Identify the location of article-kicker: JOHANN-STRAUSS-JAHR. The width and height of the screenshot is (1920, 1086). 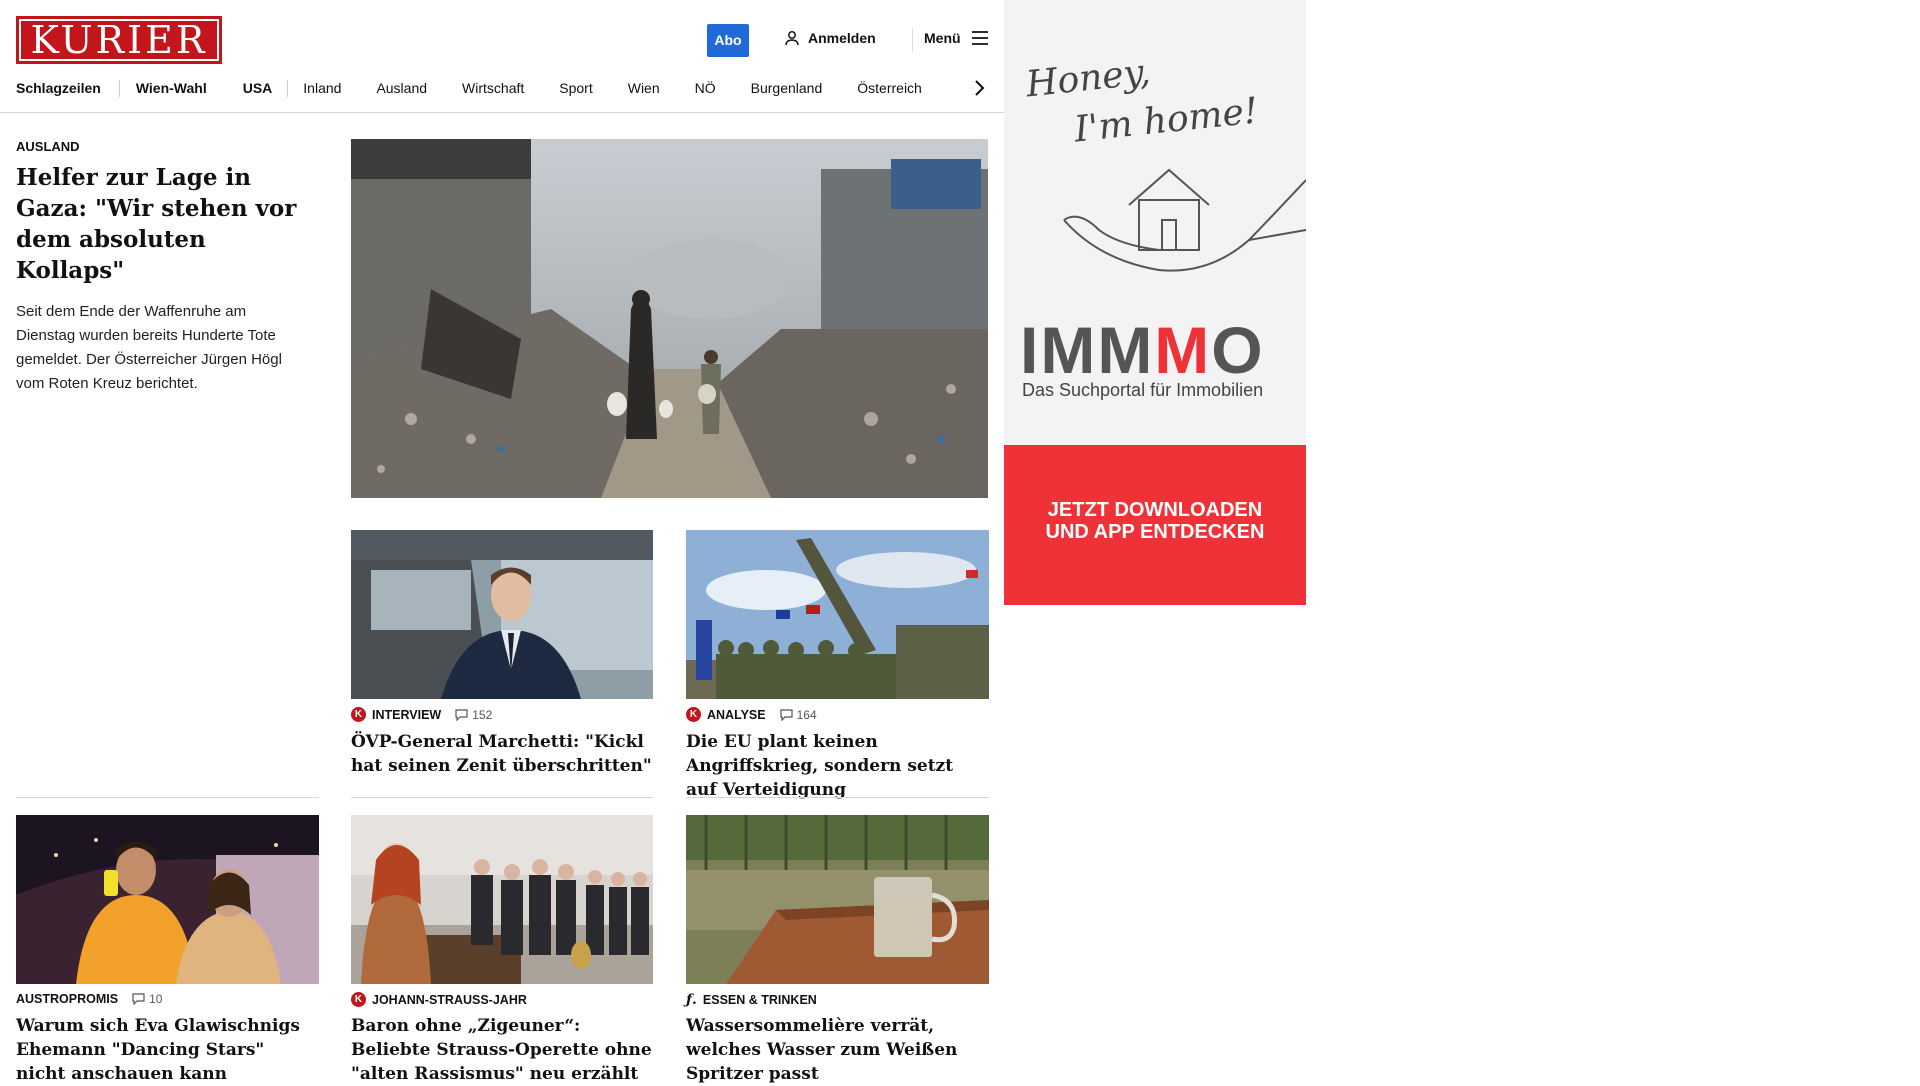
(449, 999).